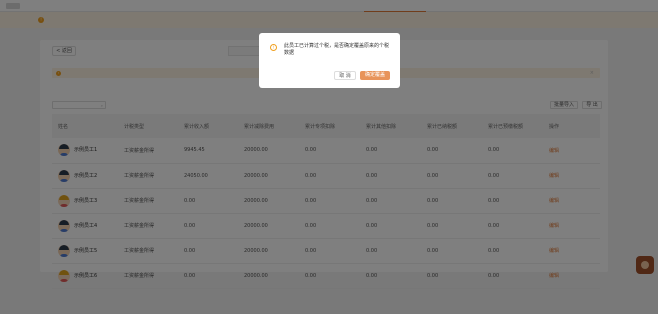  What do you see at coordinates (345, 75) in the screenshot?
I see `cancel-button: 取 消` at bounding box center [345, 75].